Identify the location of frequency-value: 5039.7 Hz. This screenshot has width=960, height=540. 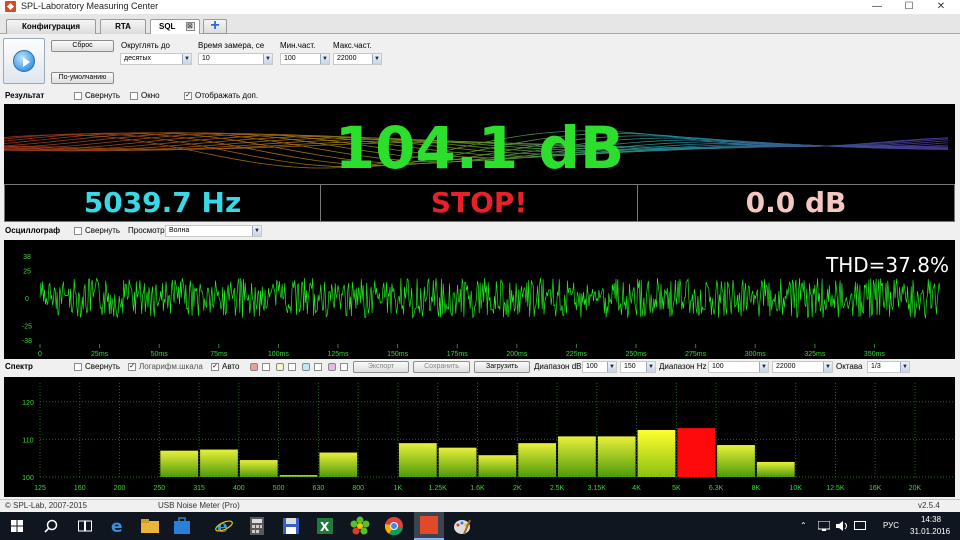
(162, 203).